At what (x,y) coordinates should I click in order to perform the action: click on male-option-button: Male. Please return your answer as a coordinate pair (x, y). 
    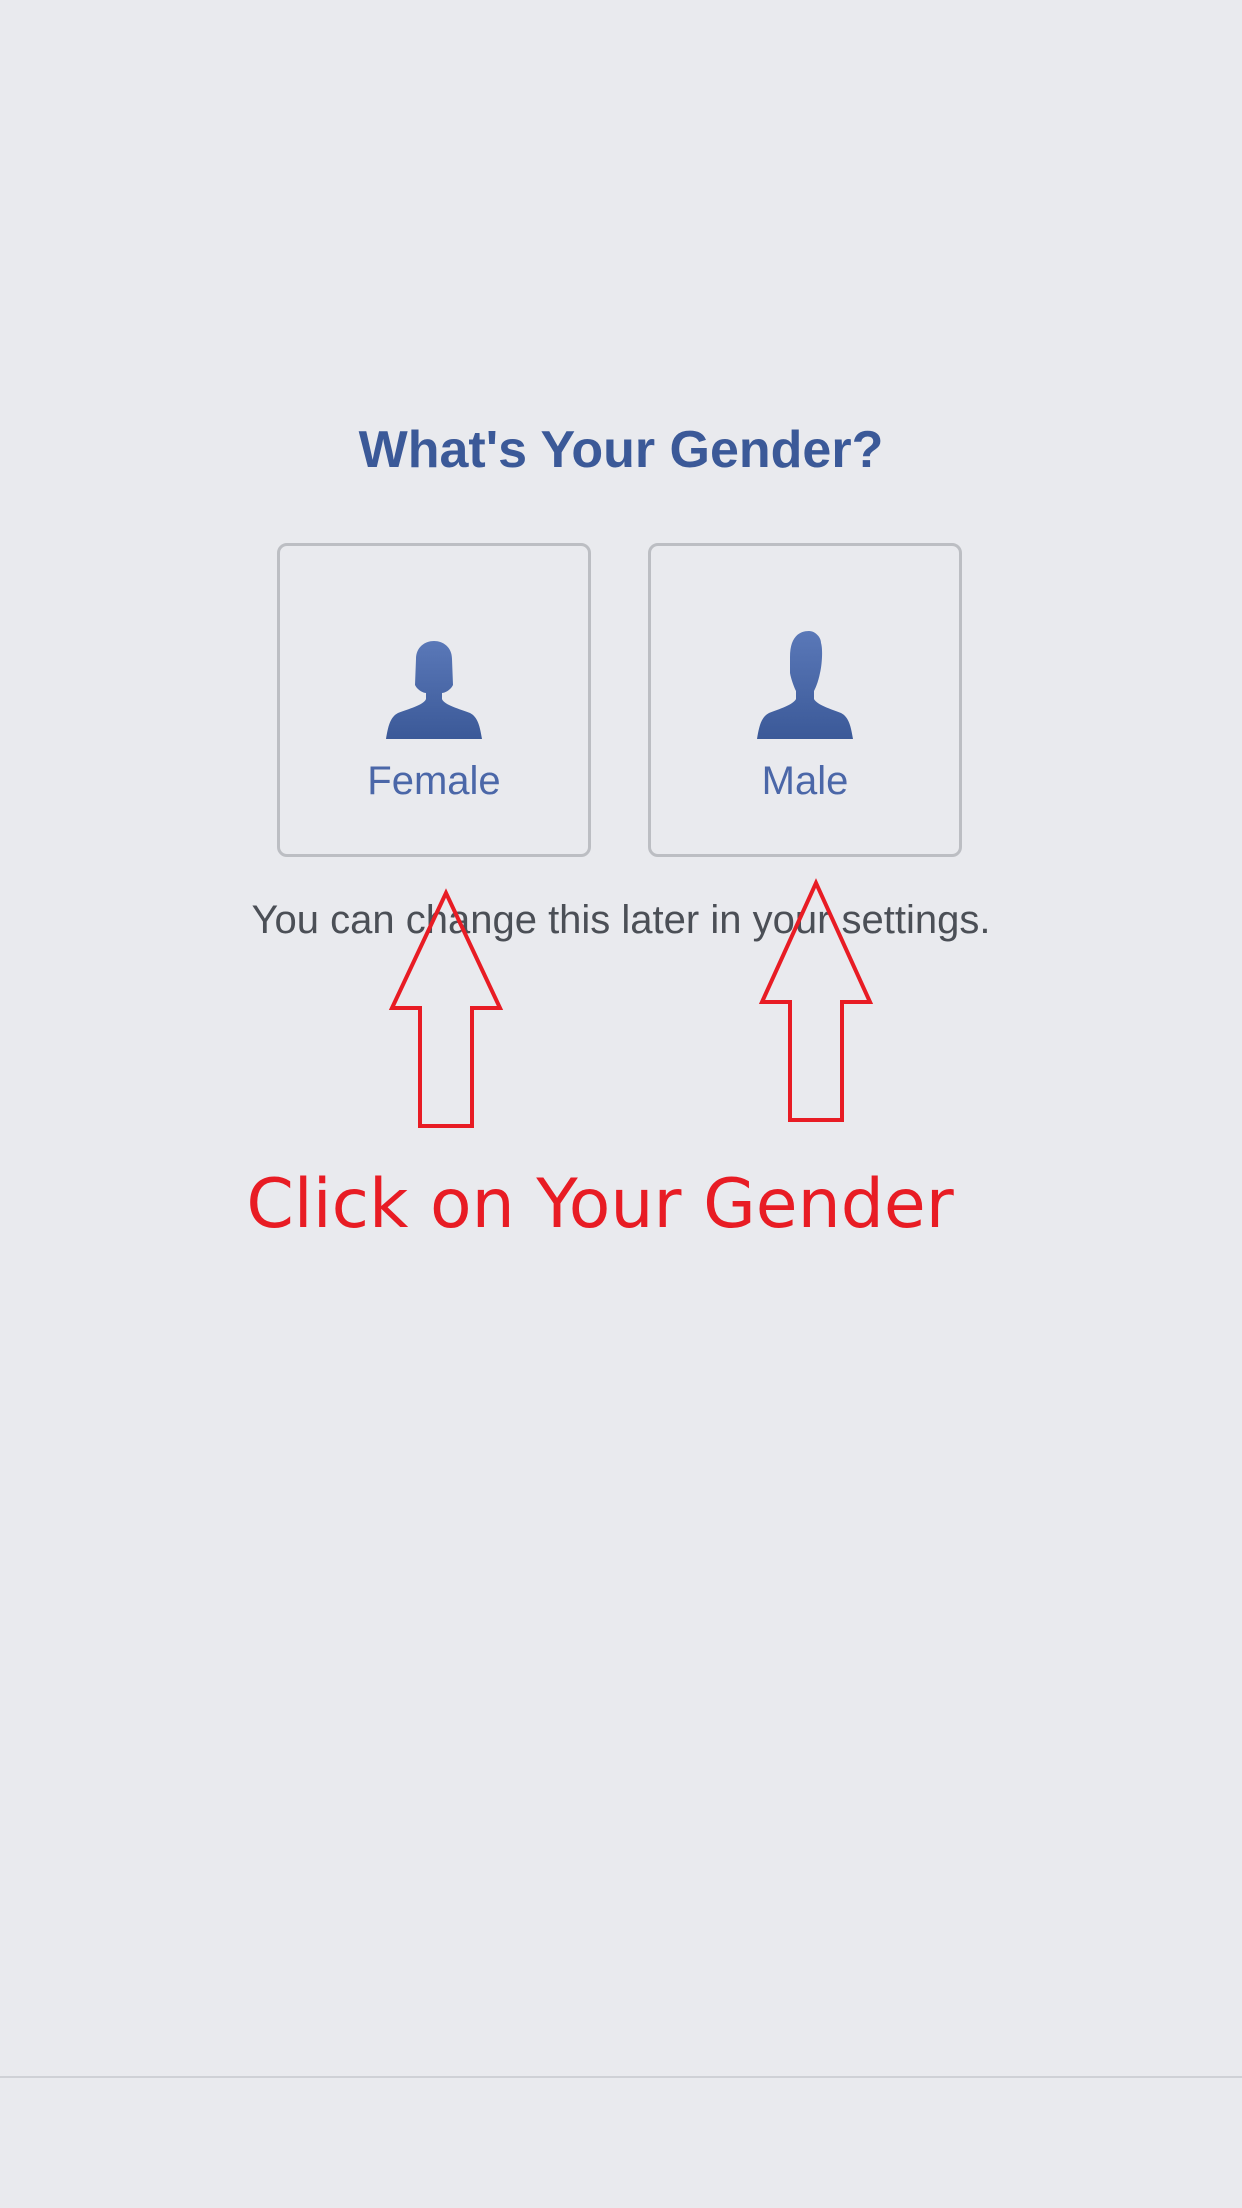
    Looking at the image, I should click on (805, 700).